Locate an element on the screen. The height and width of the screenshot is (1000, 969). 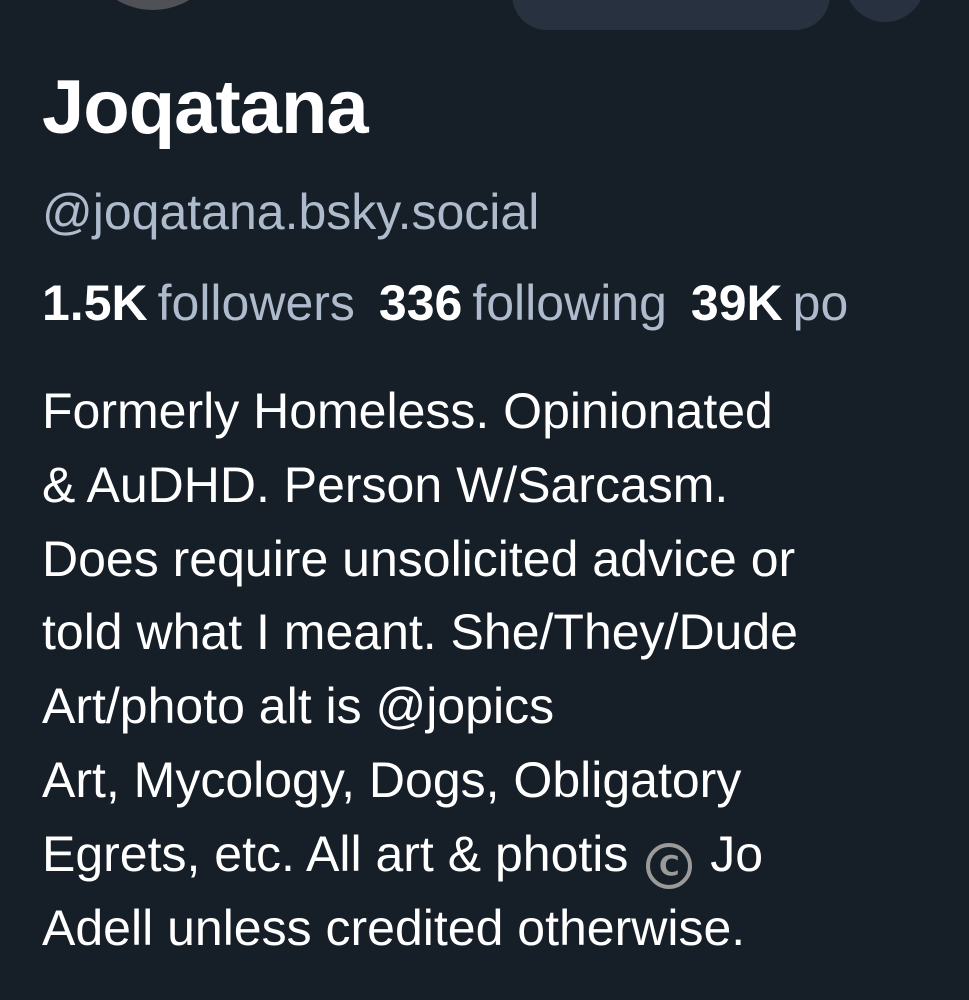
avatar is located at coordinates (153, 5).